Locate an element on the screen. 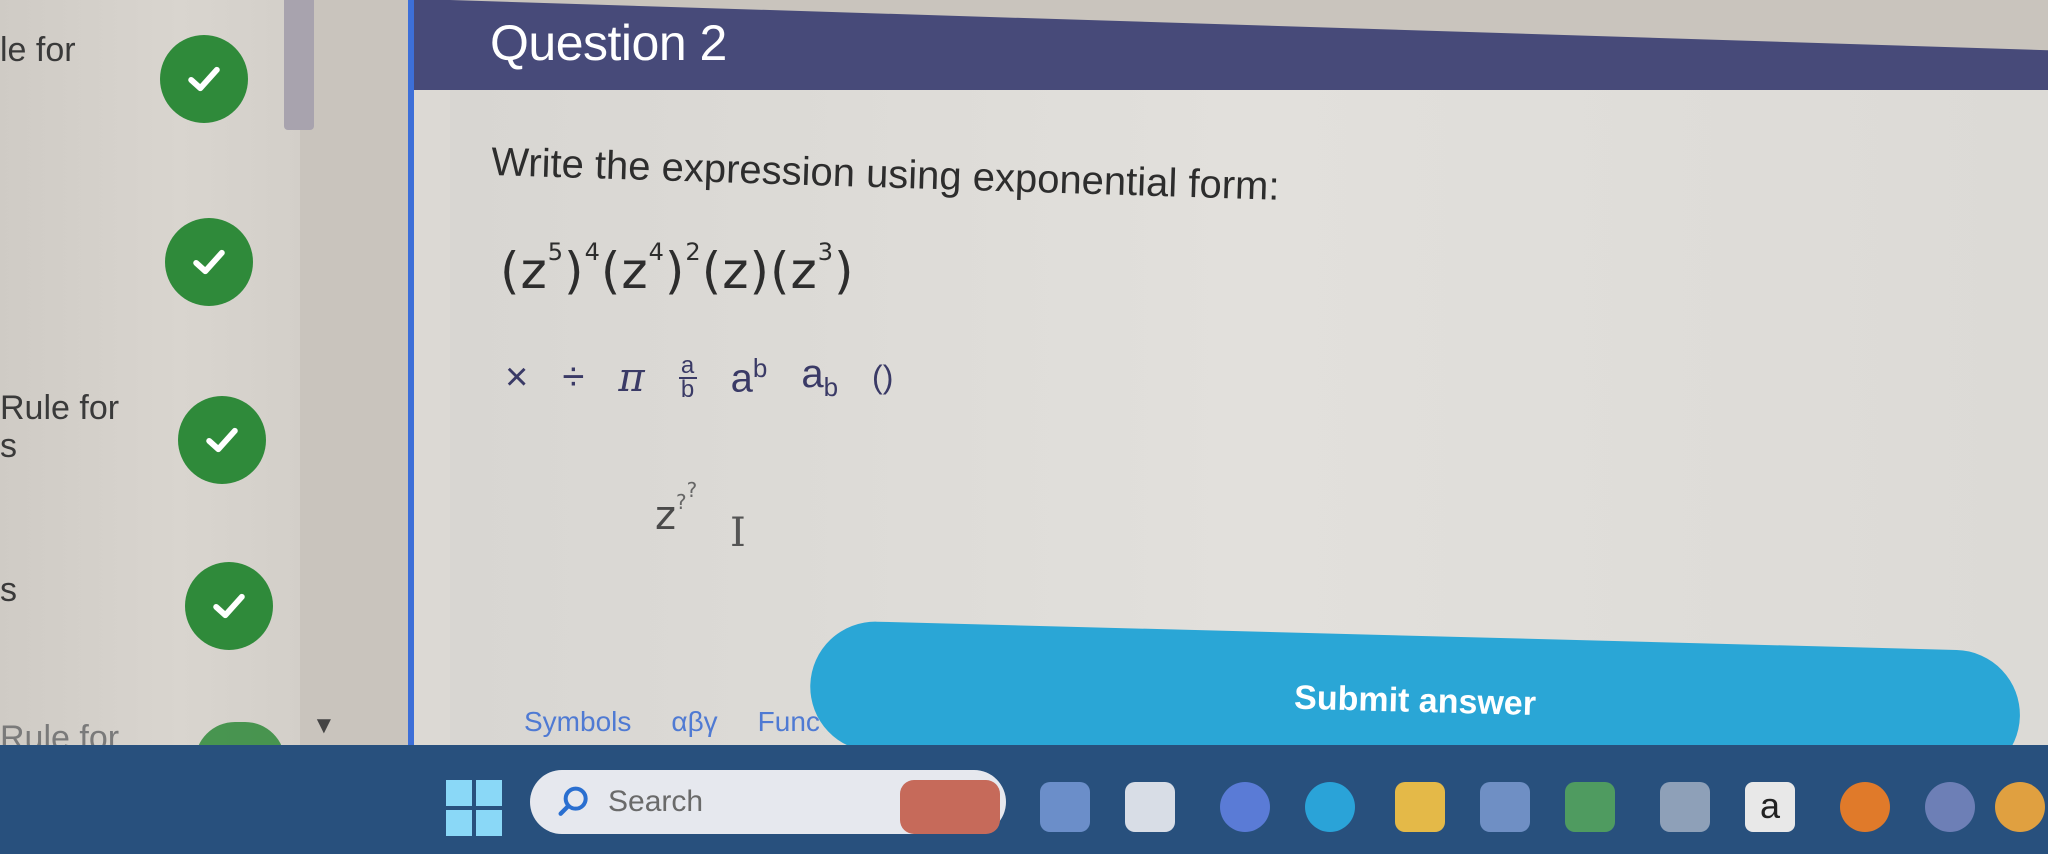  page-title: Question 2 is located at coordinates (608, 43).